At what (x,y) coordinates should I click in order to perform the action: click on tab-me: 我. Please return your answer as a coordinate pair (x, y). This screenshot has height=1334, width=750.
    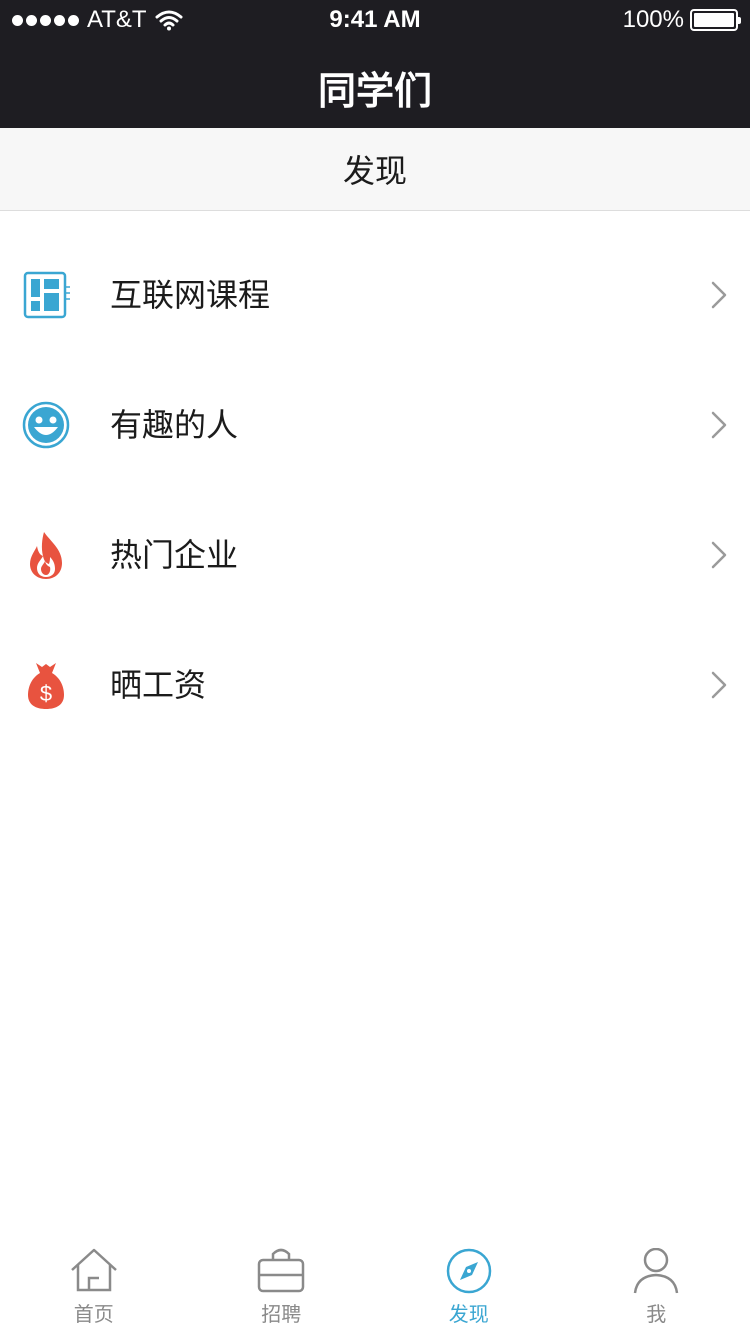
    Looking at the image, I should click on (656, 1285).